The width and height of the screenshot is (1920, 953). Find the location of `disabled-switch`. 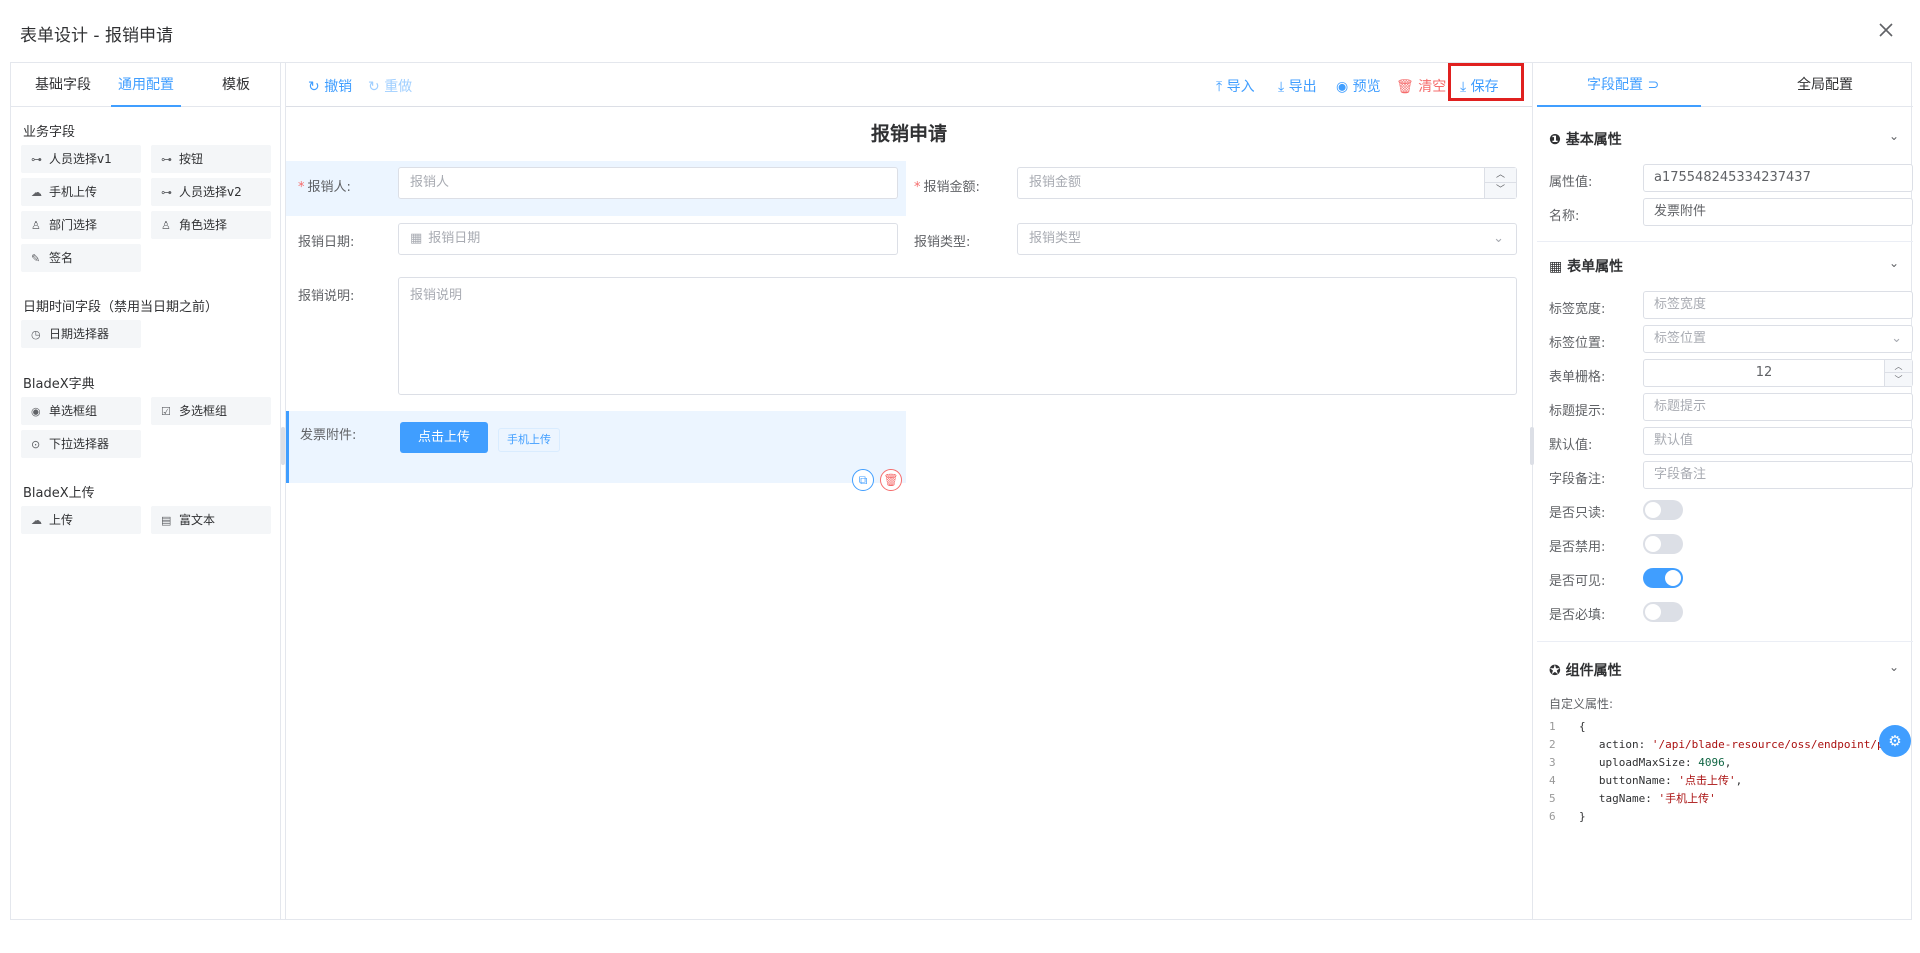

disabled-switch is located at coordinates (1663, 544).